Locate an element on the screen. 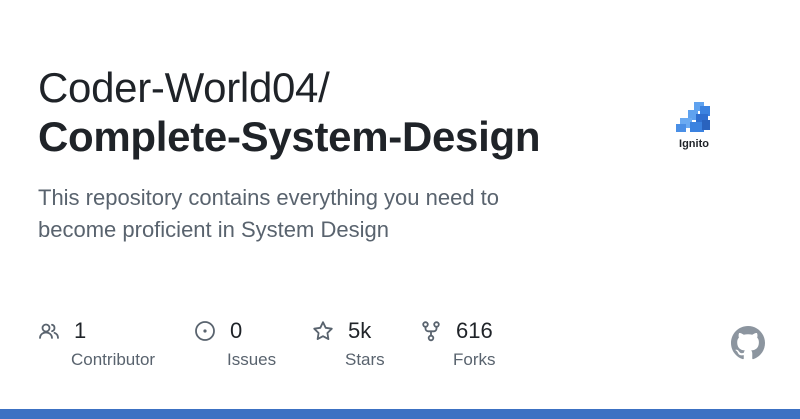 The image size is (800, 419). forks-count: 616 is located at coordinates (474, 330).